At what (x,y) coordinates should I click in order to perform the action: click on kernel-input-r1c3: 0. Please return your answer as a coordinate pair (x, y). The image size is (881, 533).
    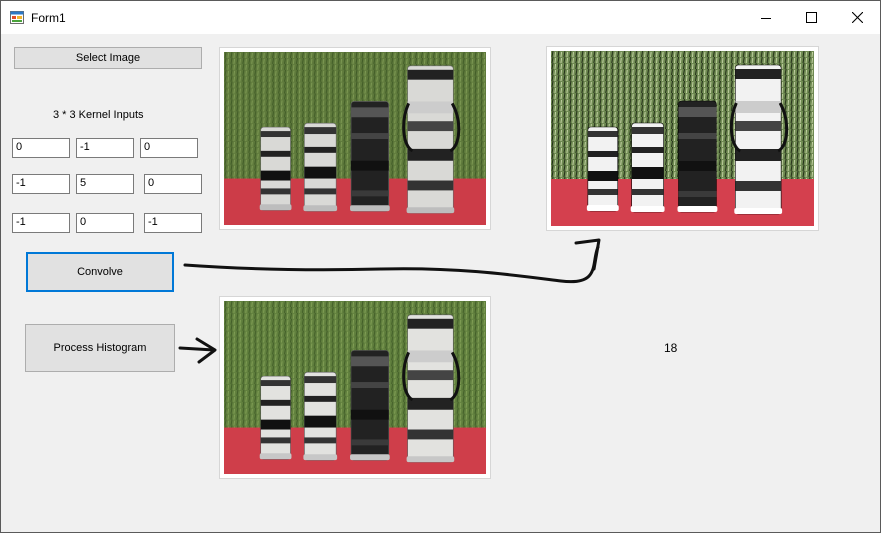
    Looking at the image, I should click on (169, 148).